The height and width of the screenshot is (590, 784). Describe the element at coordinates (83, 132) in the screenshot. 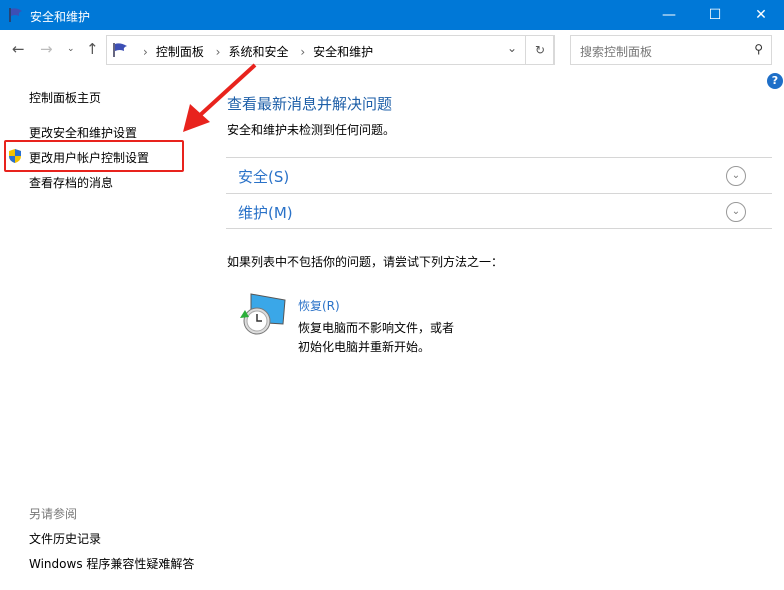

I see `sidebar-item-security-settings: 更改安全和维护设置` at that location.